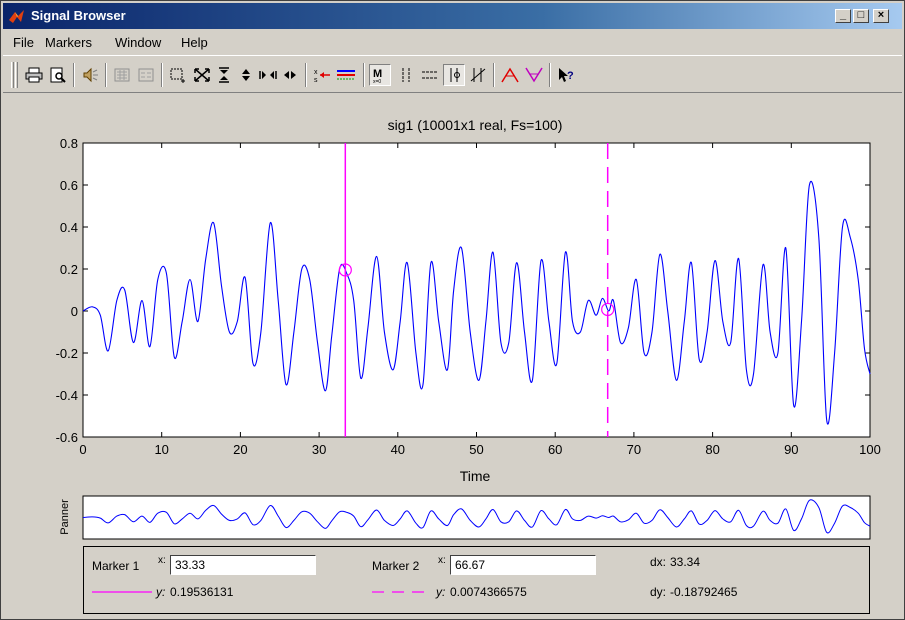 This screenshot has height=620, width=905. Describe the element at coordinates (861, 16) in the screenshot. I see `maximize-button: □` at that location.